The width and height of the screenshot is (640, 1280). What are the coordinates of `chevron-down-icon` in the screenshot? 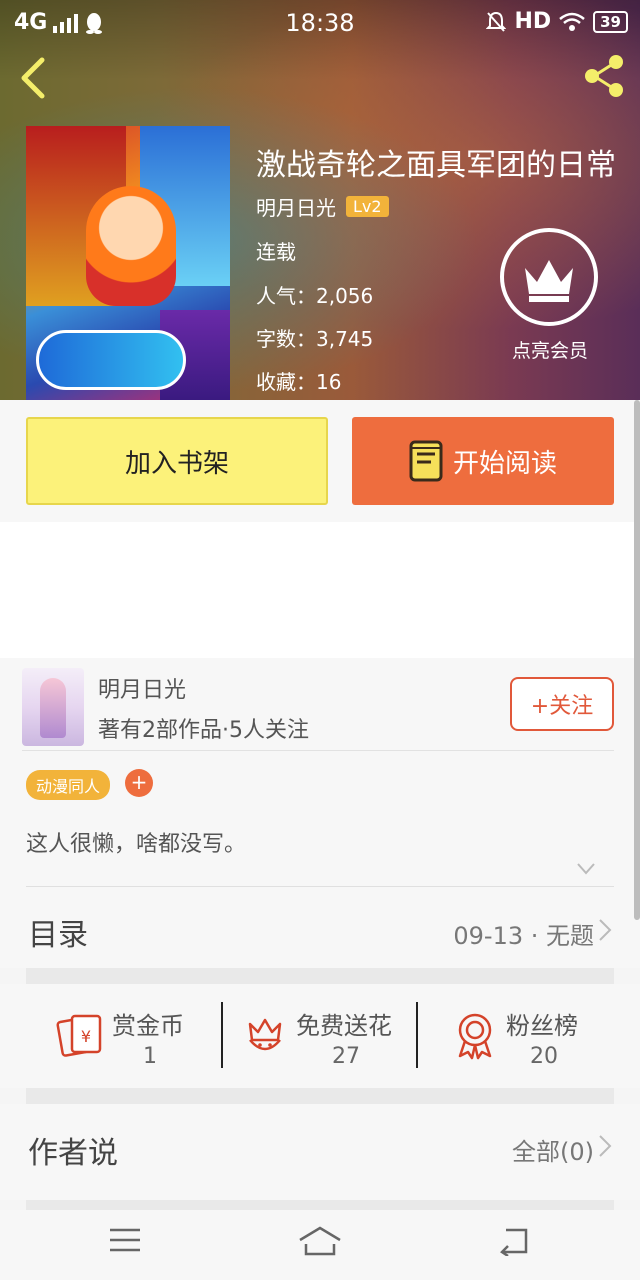 It's located at (586, 869).